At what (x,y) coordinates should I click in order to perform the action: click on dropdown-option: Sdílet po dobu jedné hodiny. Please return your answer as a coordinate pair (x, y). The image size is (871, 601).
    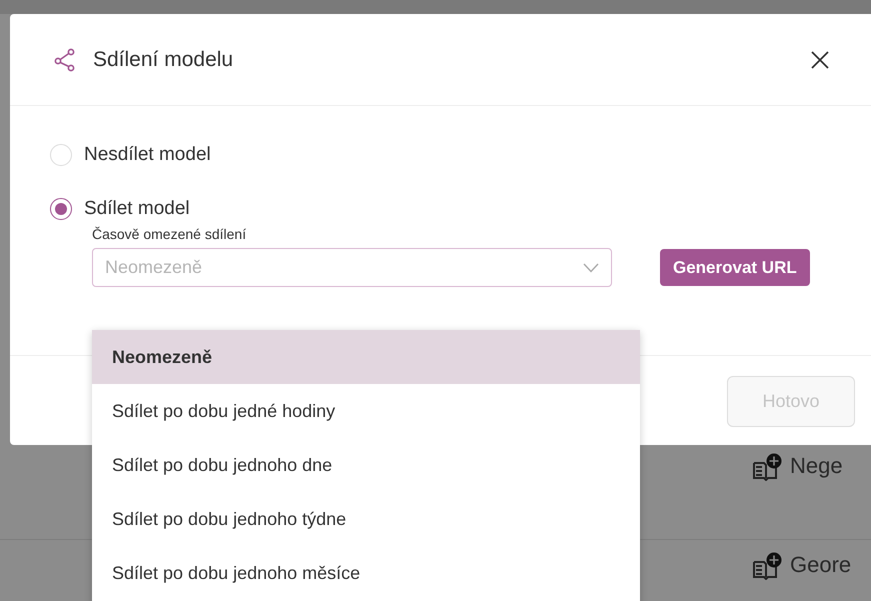
    Looking at the image, I should click on (366, 411).